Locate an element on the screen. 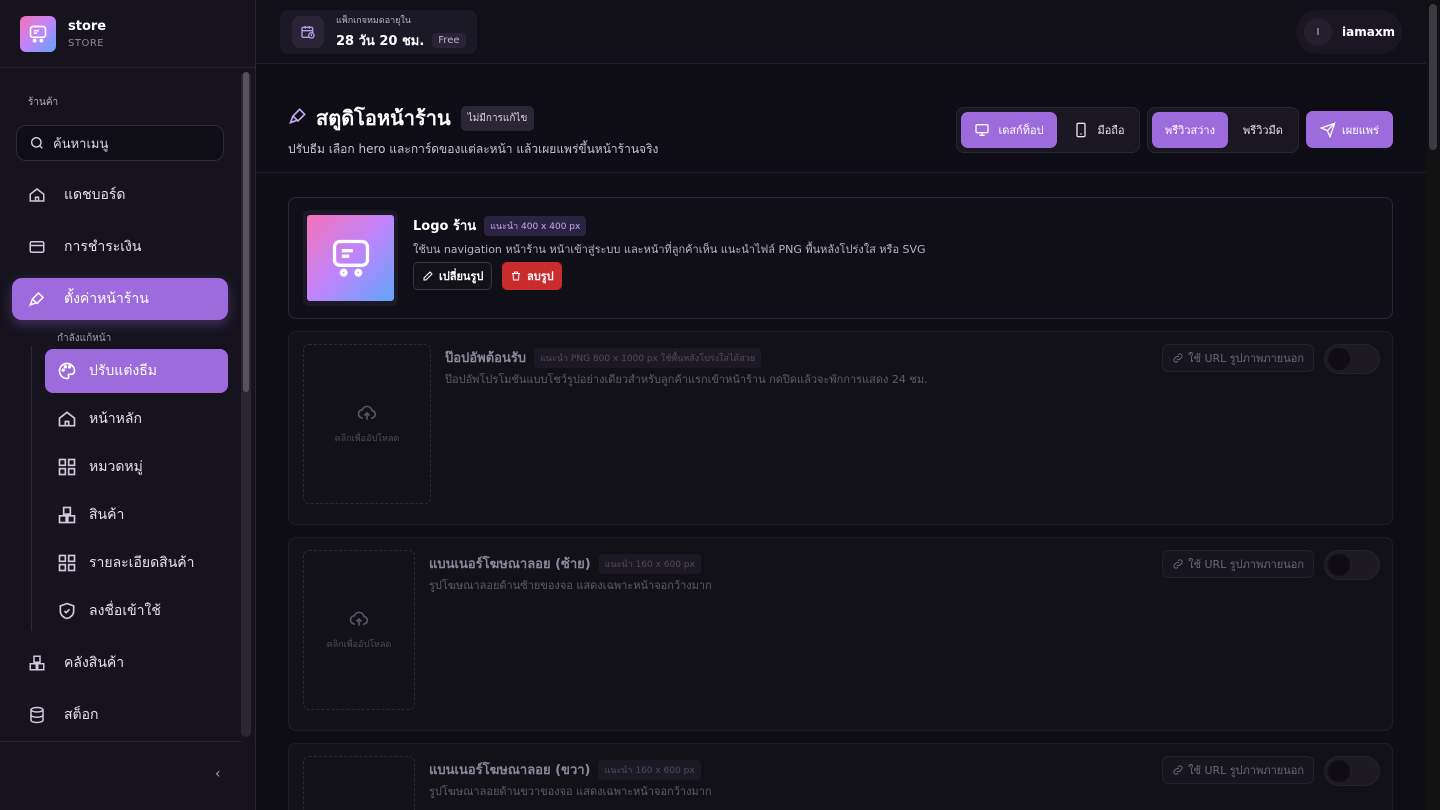  sub-item-product-detail: รายละเอียดสินค้า is located at coordinates (136, 563).